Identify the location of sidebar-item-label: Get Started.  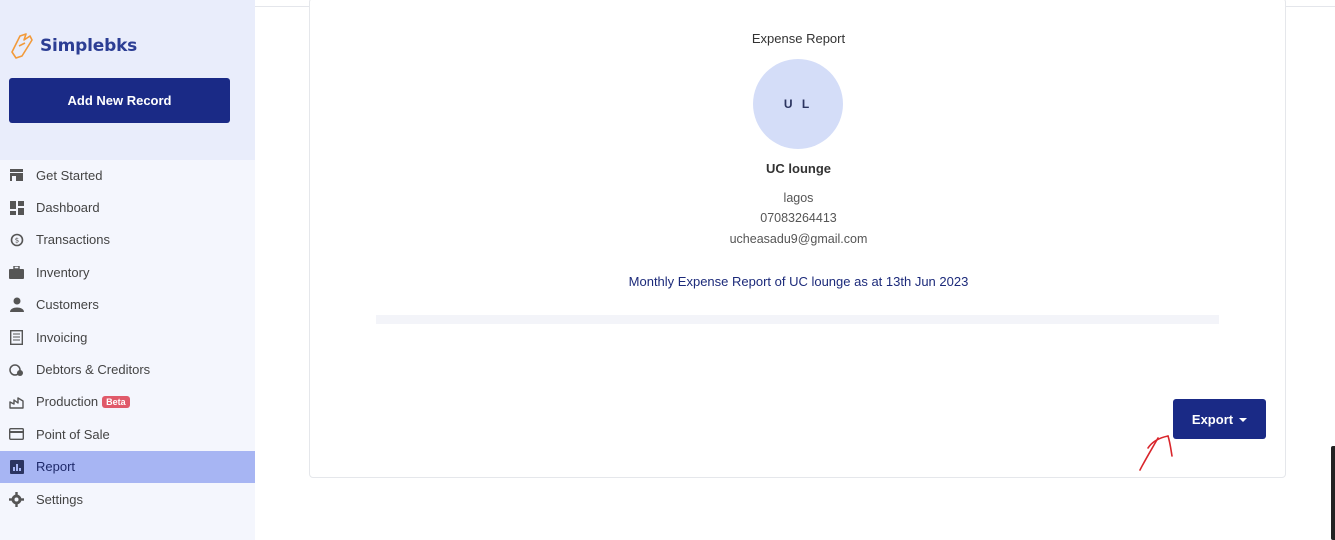
(69, 175).